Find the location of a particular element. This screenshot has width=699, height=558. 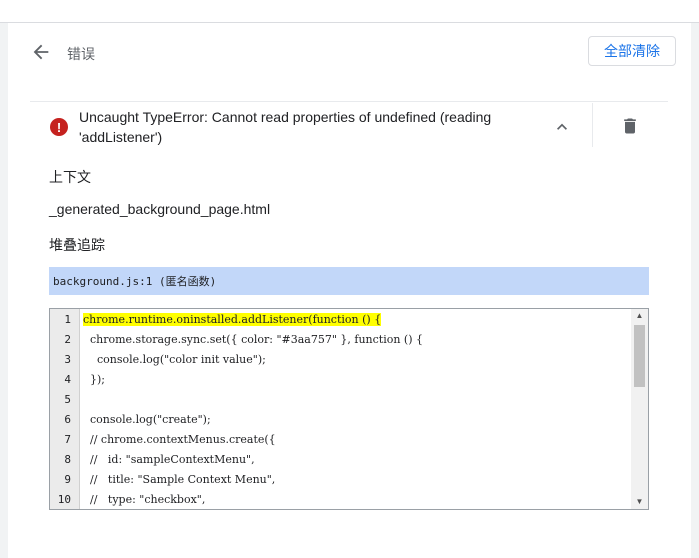

stack-frame: background.js:1 (匿名函数) is located at coordinates (349, 281).